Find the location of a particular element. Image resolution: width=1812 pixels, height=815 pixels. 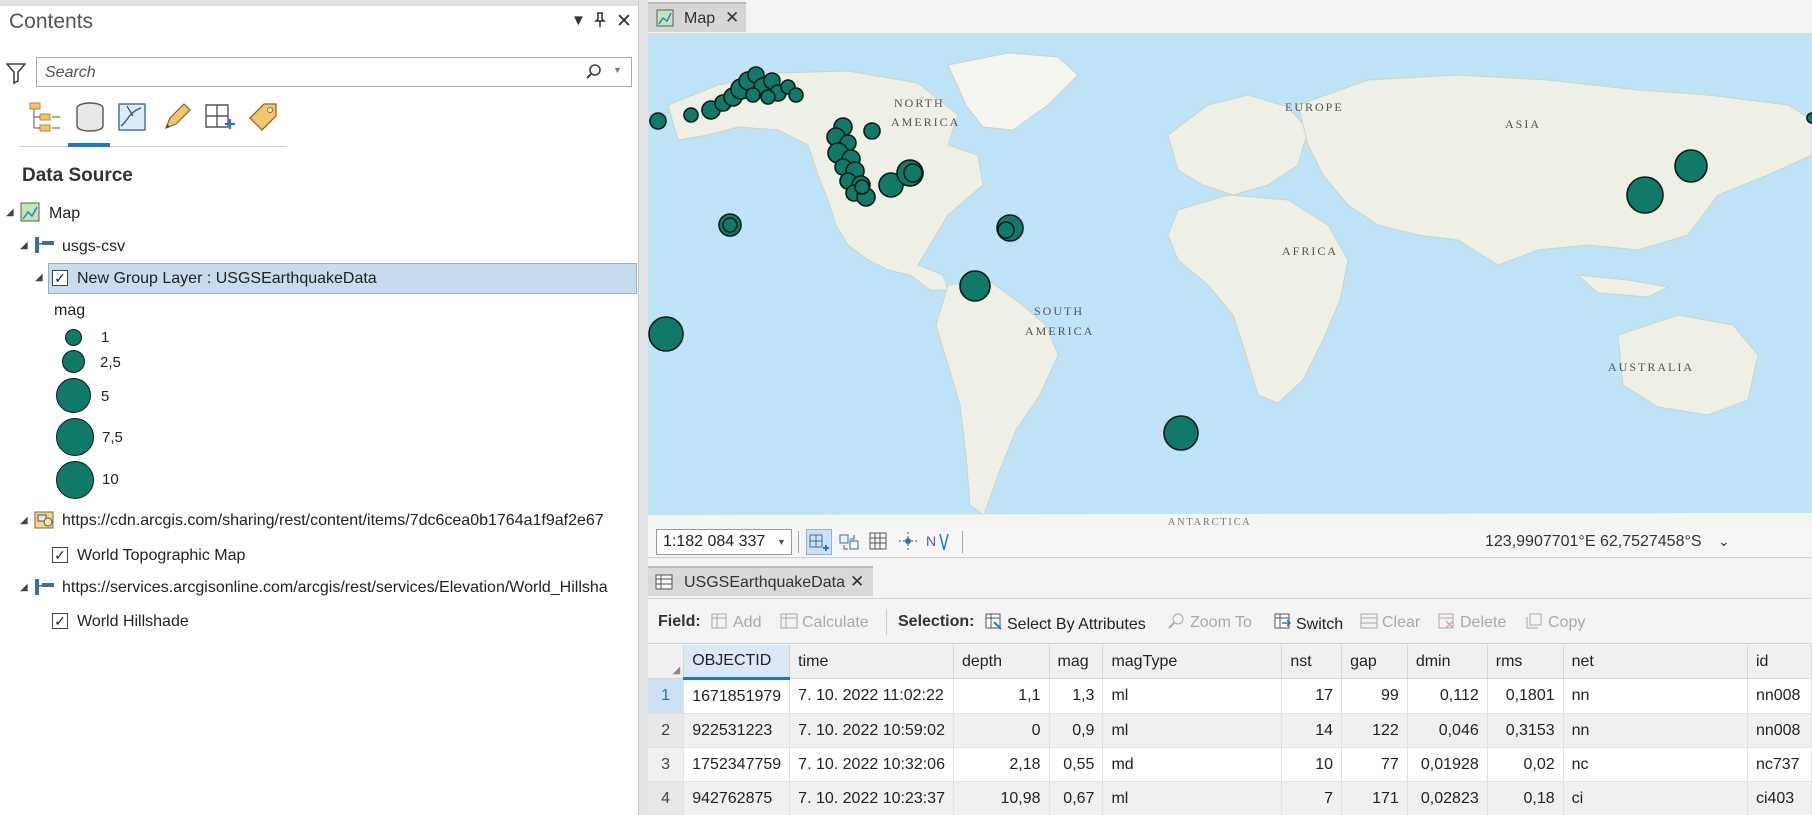

contents-search-box: ▼ is located at coordinates (334, 72).